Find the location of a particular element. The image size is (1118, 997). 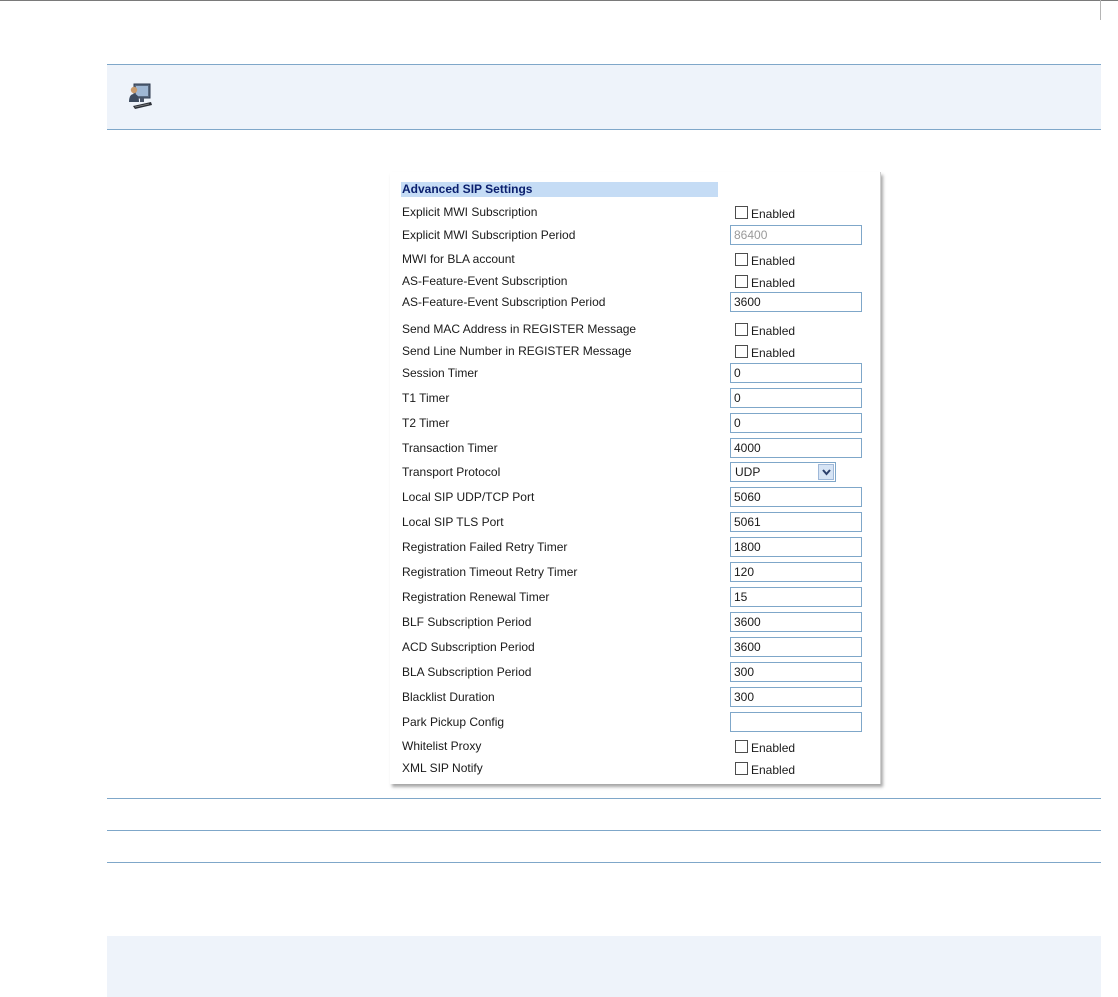

computer-user-icon is located at coordinates (140, 96).